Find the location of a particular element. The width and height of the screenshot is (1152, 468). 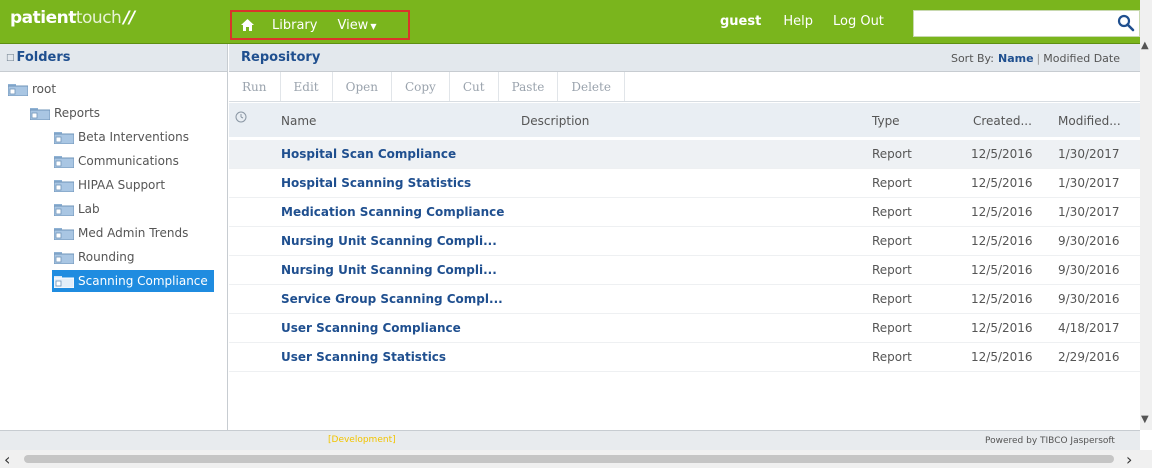

scroll-thumb is located at coordinates (569, 459).